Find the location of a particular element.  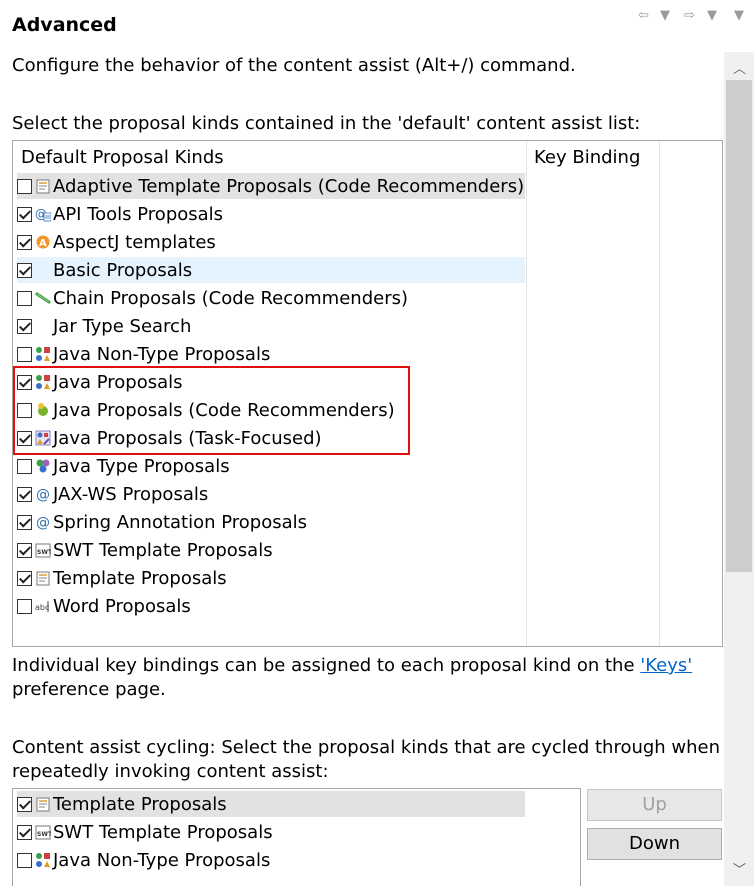

list-item-label: JAX-WS Proposals is located at coordinates (131, 494).